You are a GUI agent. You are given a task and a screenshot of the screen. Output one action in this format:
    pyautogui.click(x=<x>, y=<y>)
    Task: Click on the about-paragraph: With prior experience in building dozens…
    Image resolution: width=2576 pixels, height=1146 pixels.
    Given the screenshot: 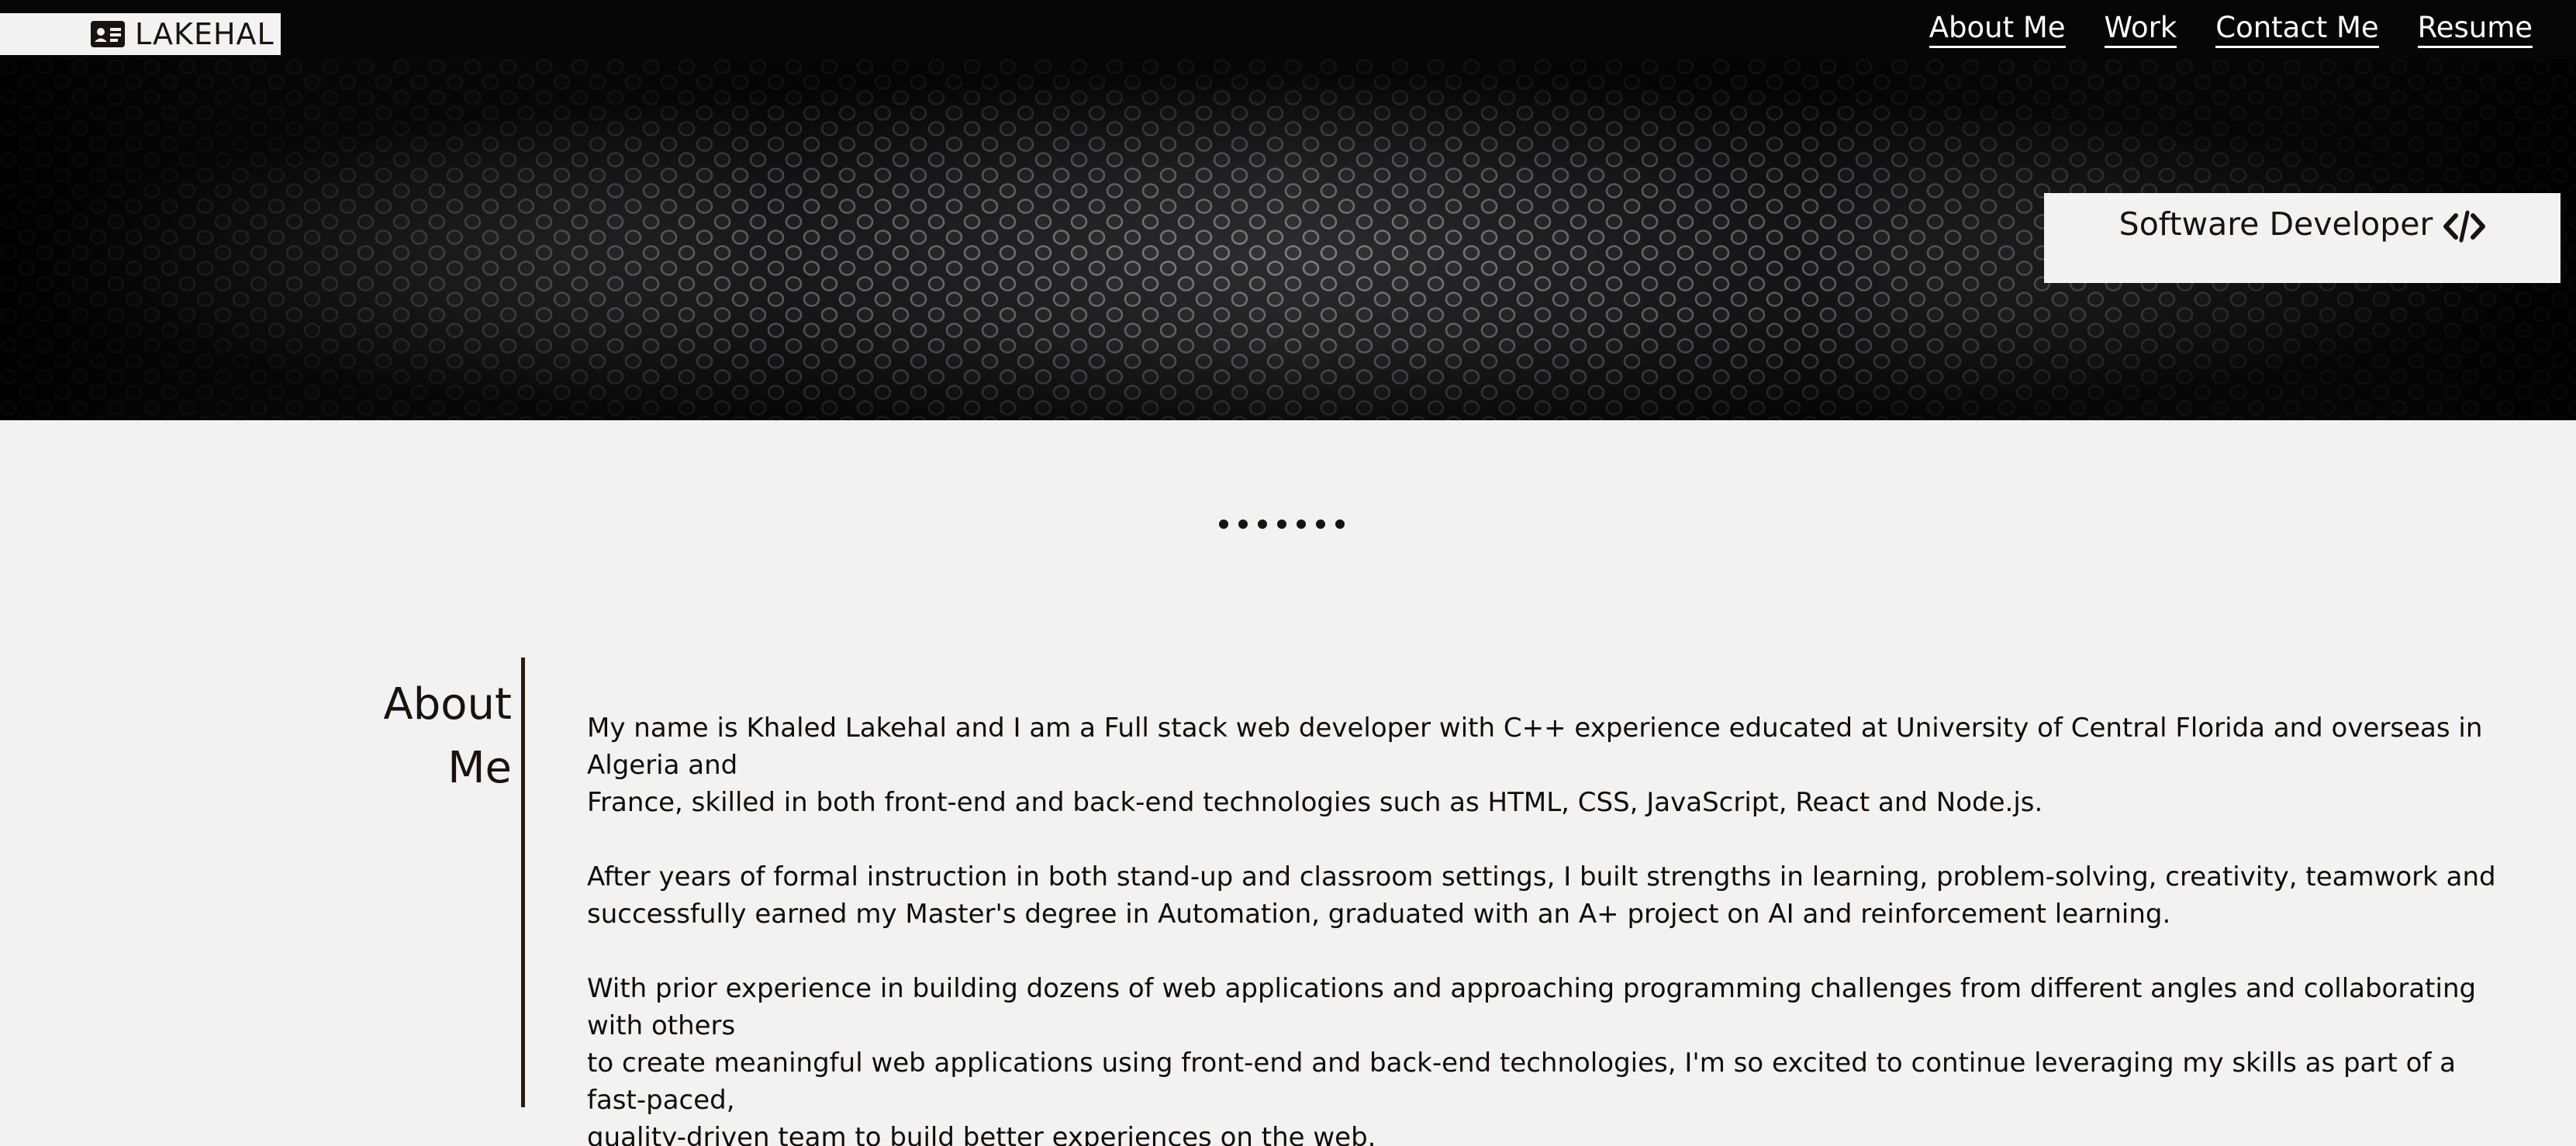 What is the action you would take?
    pyautogui.click(x=1532, y=1059)
    